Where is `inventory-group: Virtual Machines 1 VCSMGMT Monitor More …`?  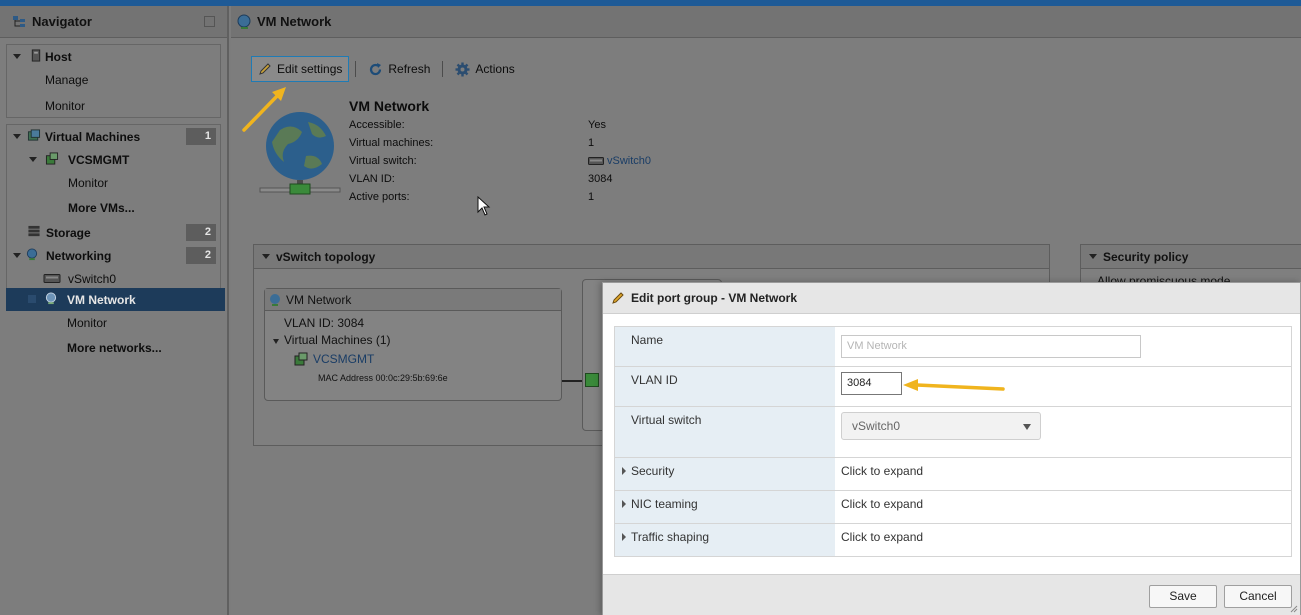
inventory-group: Virtual Machines 1 VCSMGMT Monitor More … is located at coordinates (113, 207).